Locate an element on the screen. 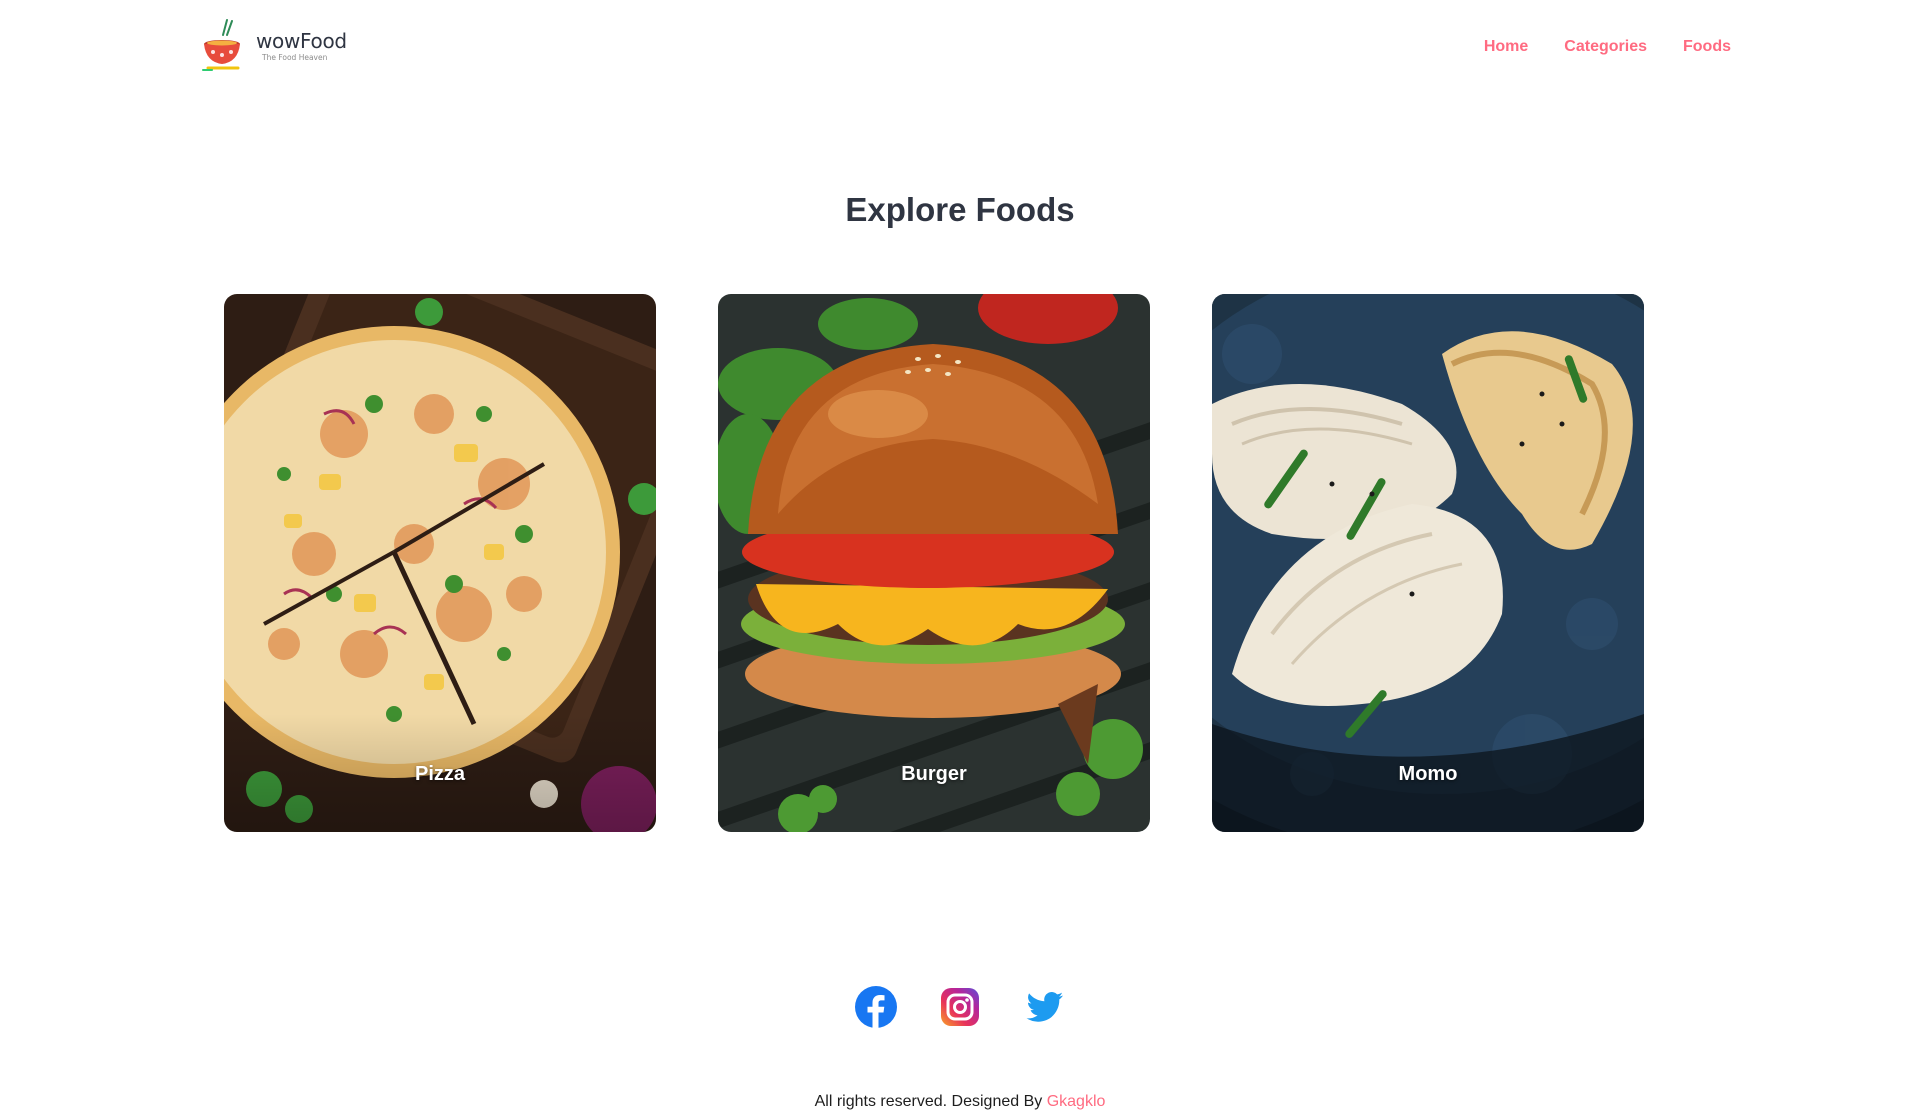  twitter-icon is located at coordinates (1044, 1007).